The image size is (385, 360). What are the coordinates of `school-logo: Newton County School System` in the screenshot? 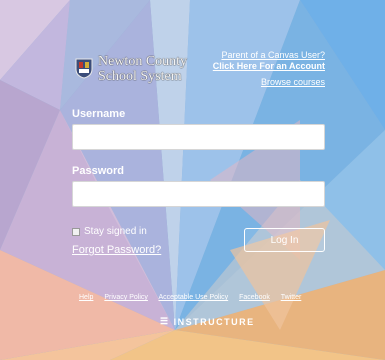 It's located at (134, 70).